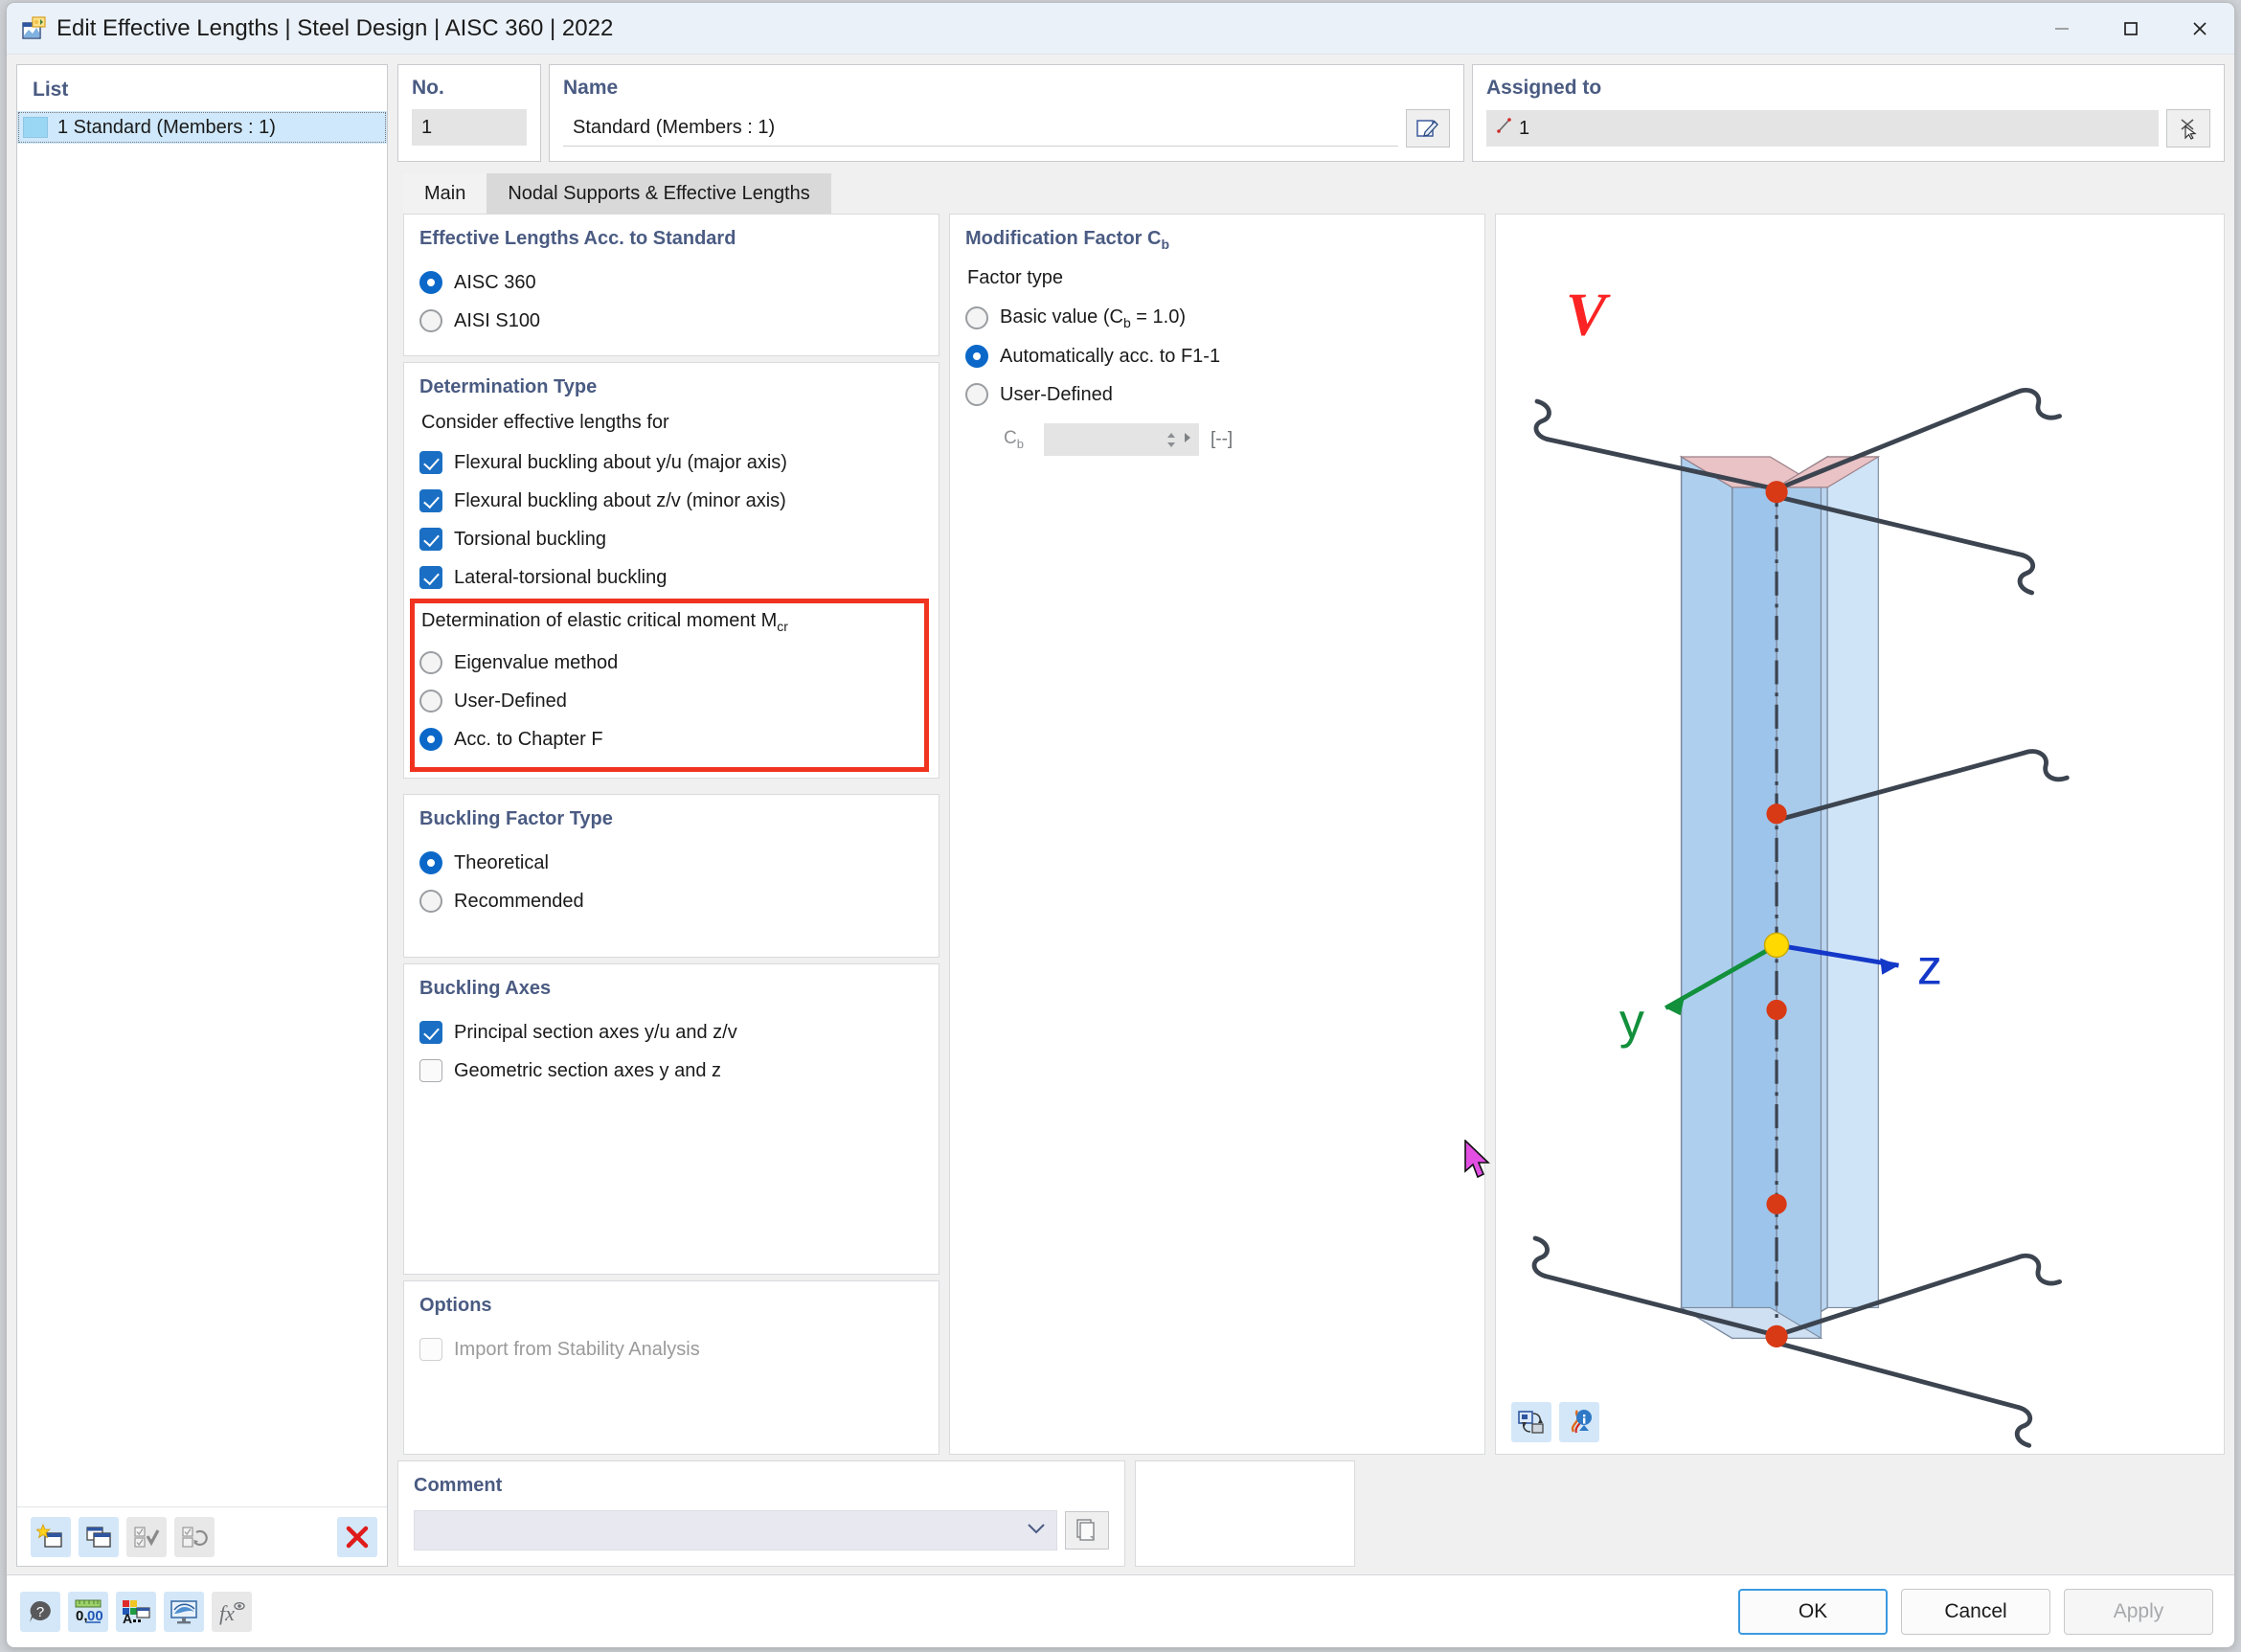 The width and height of the screenshot is (2241, 1652). Describe the element at coordinates (35, 28) in the screenshot. I see `app-icon` at that location.